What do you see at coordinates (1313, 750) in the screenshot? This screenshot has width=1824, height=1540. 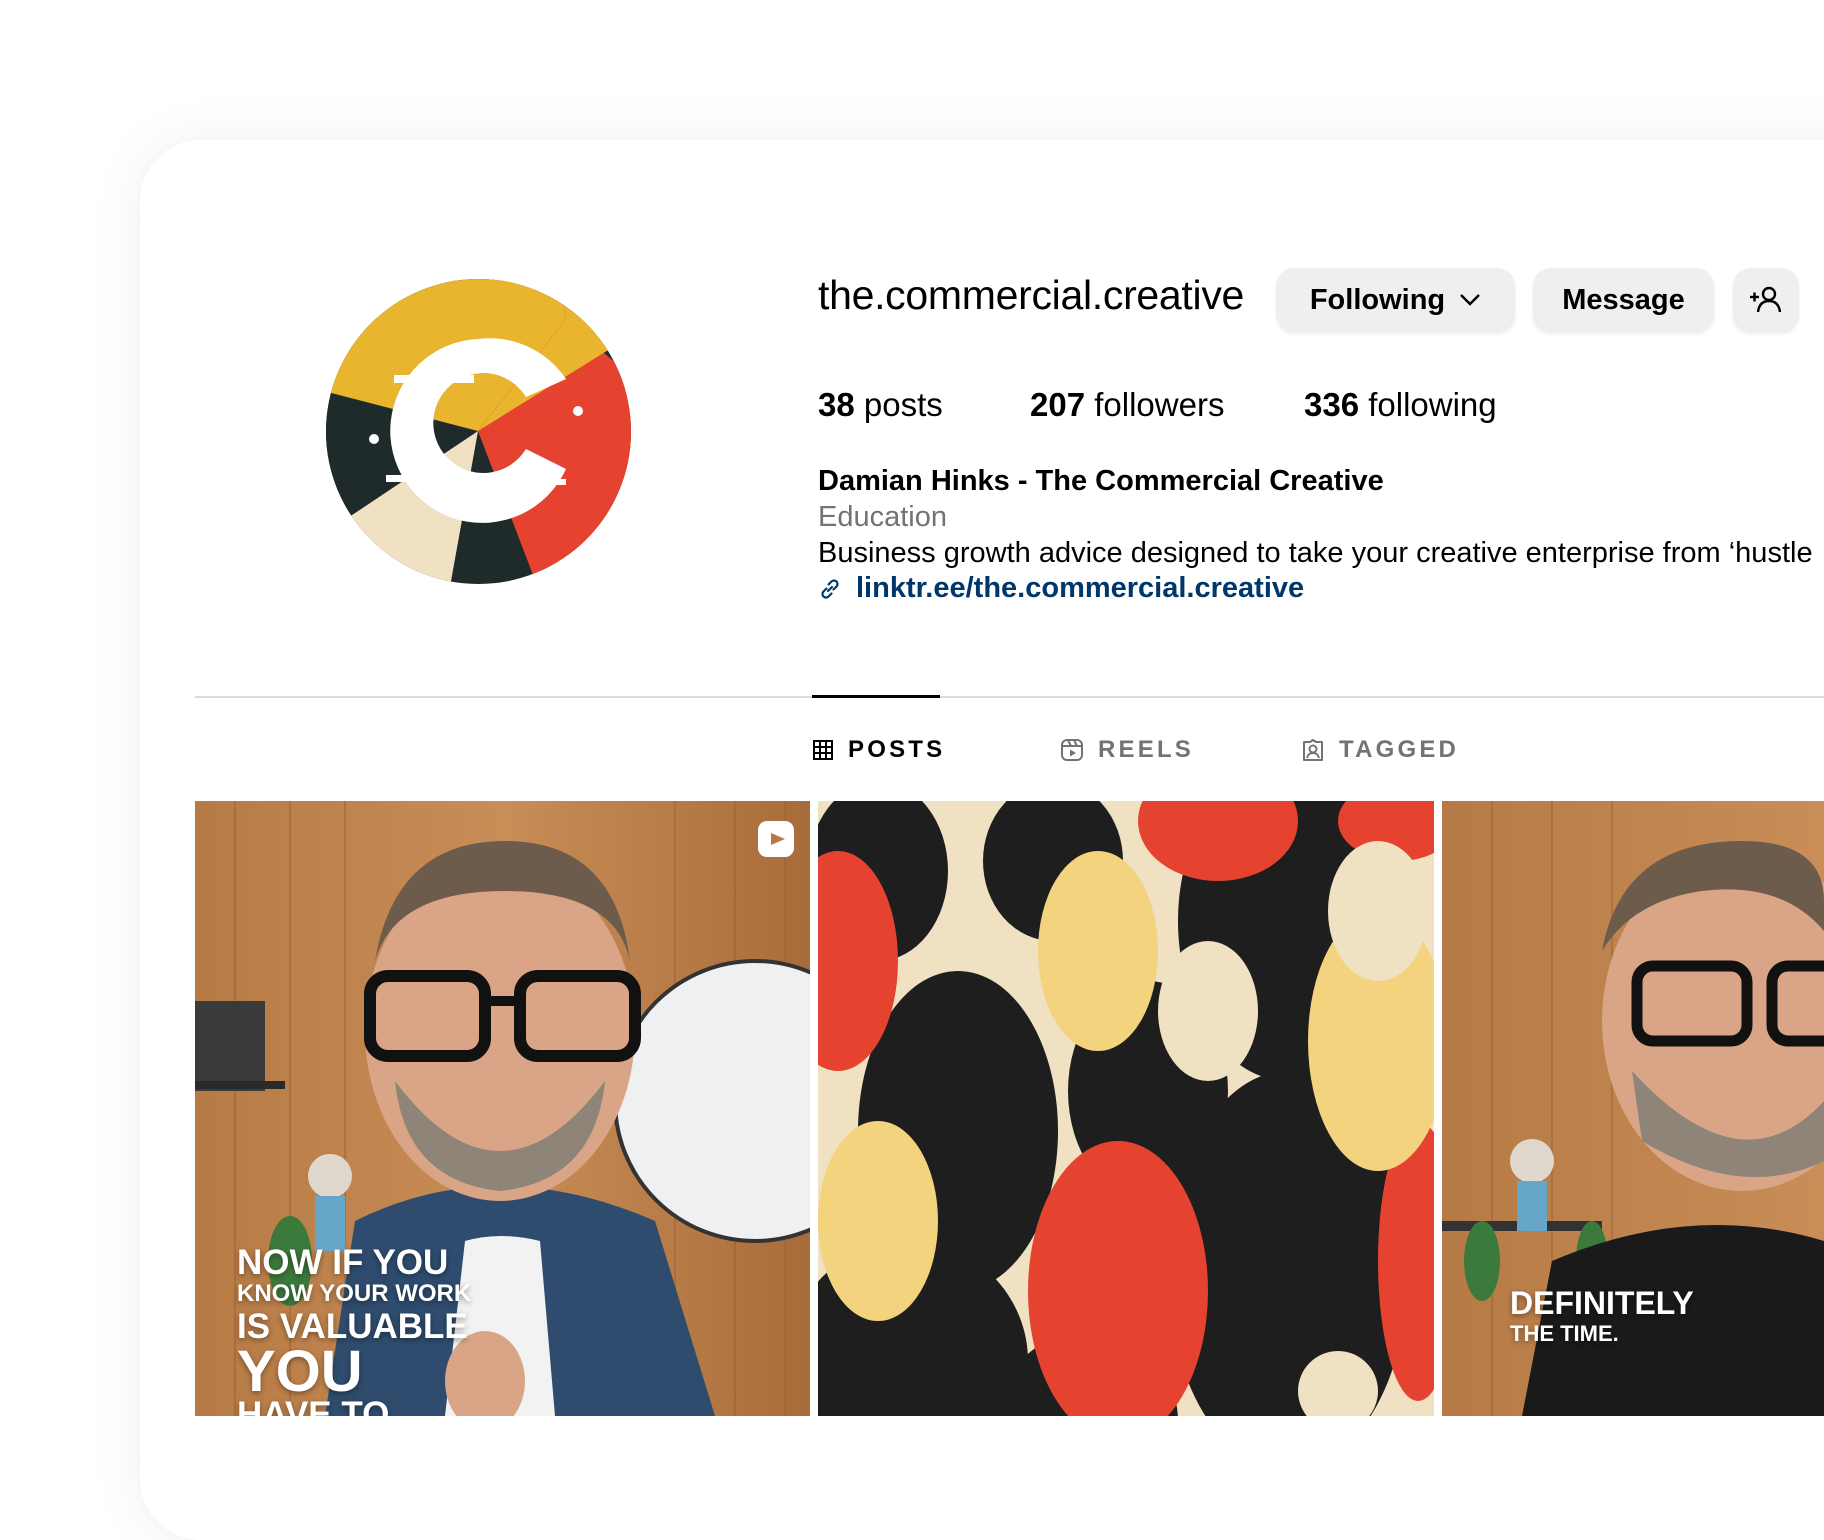 I see `tagged-icon` at bounding box center [1313, 750].